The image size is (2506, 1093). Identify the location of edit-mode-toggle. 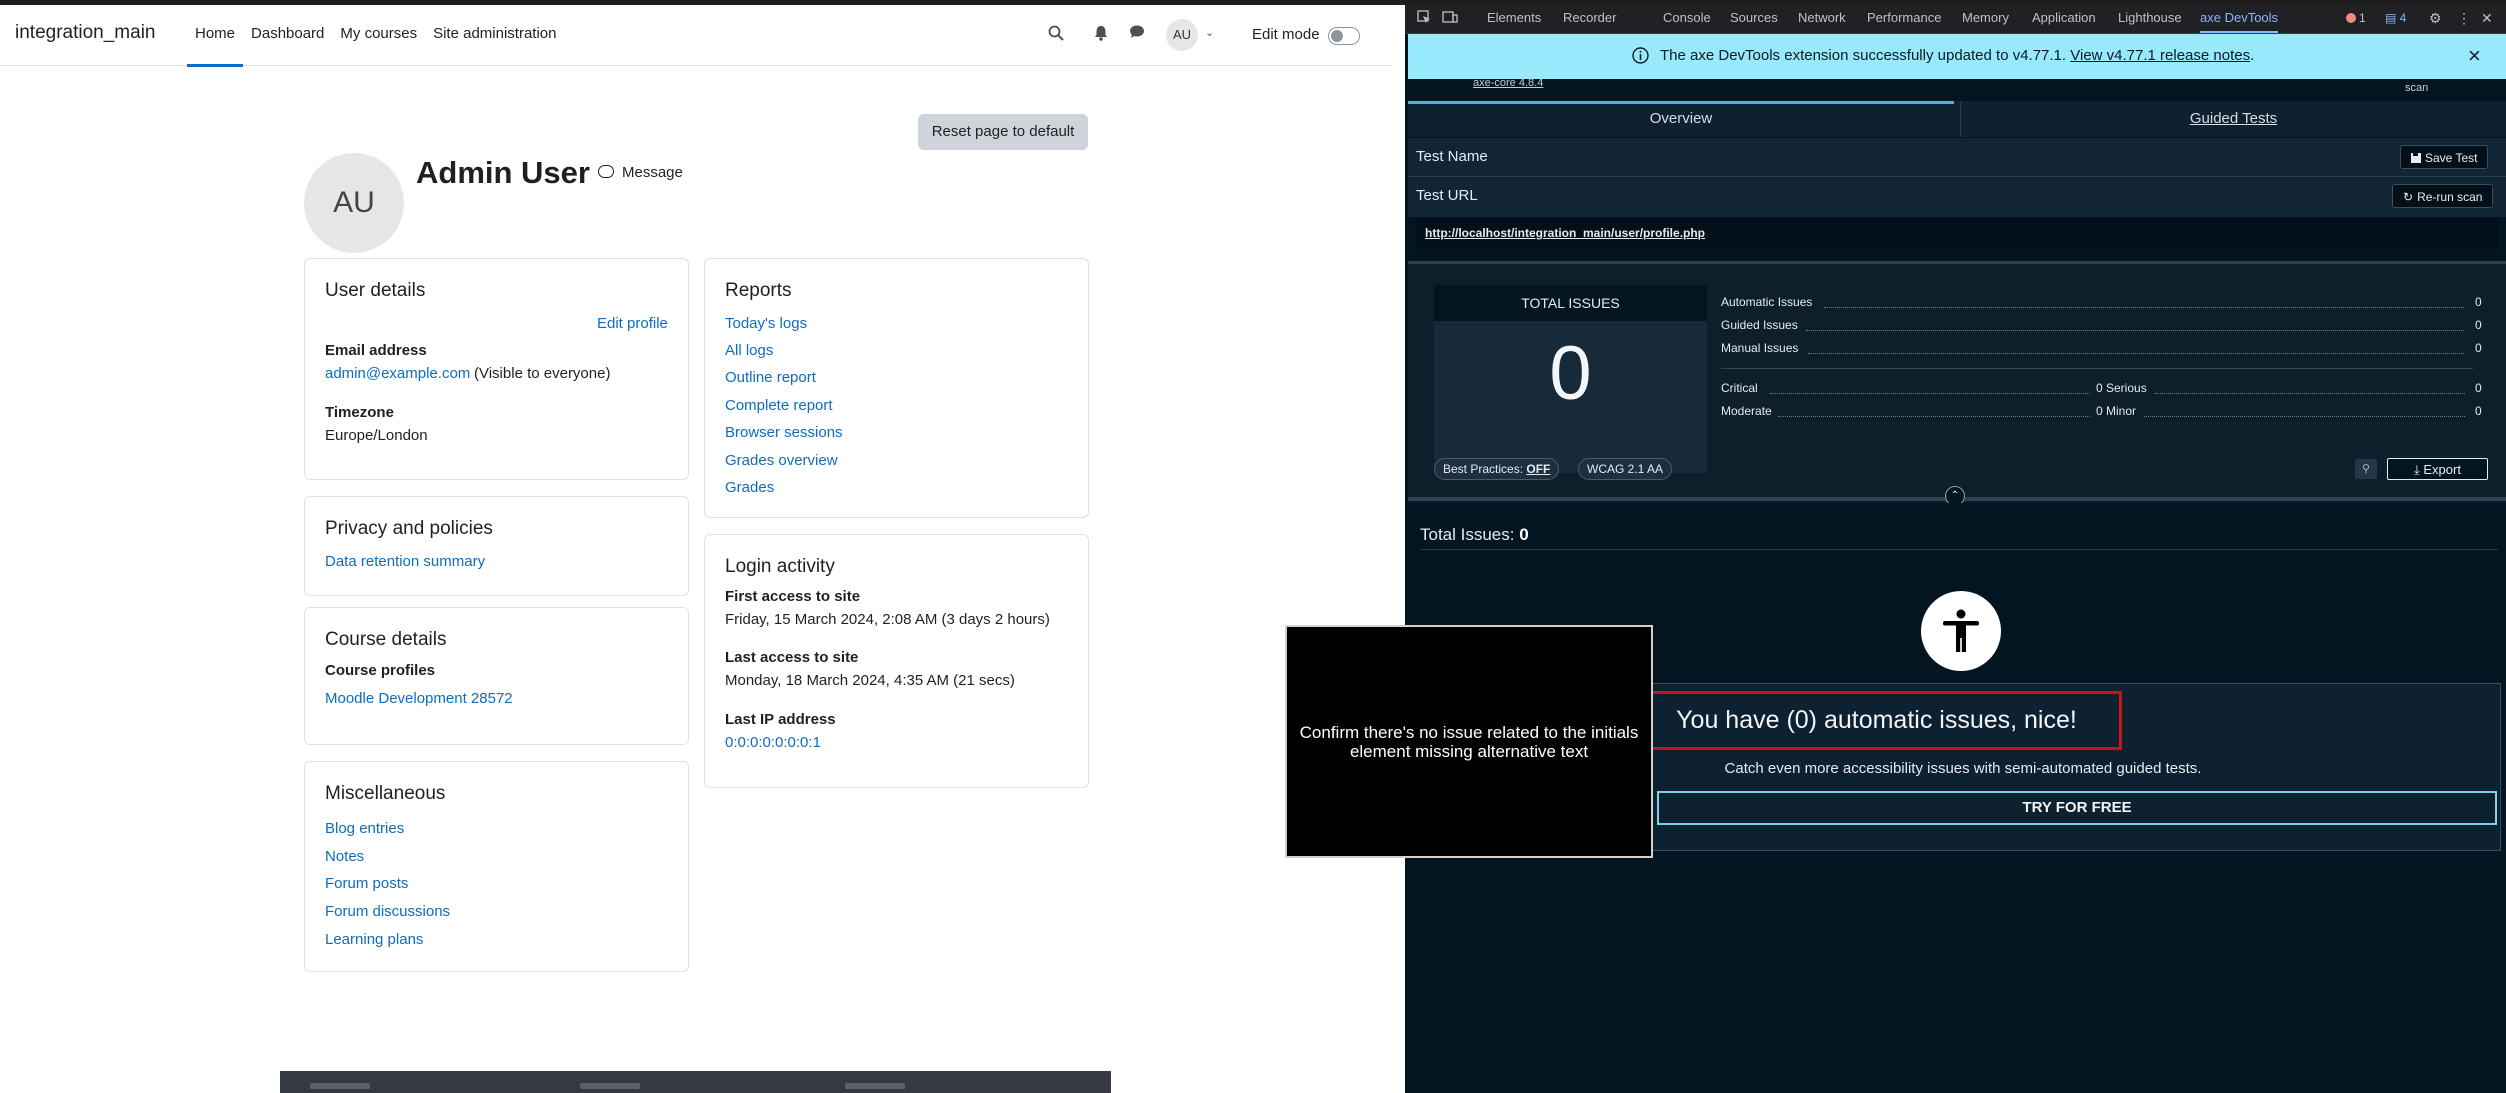
(1344, 36).